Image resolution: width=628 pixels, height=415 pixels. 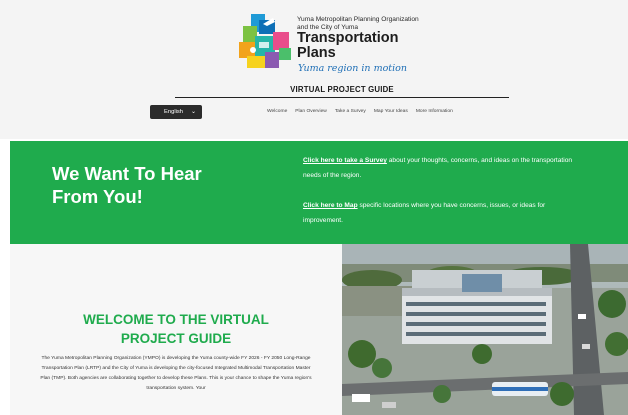 I want to click on nav-welcome: Welcome, so click(x=277, y=111).